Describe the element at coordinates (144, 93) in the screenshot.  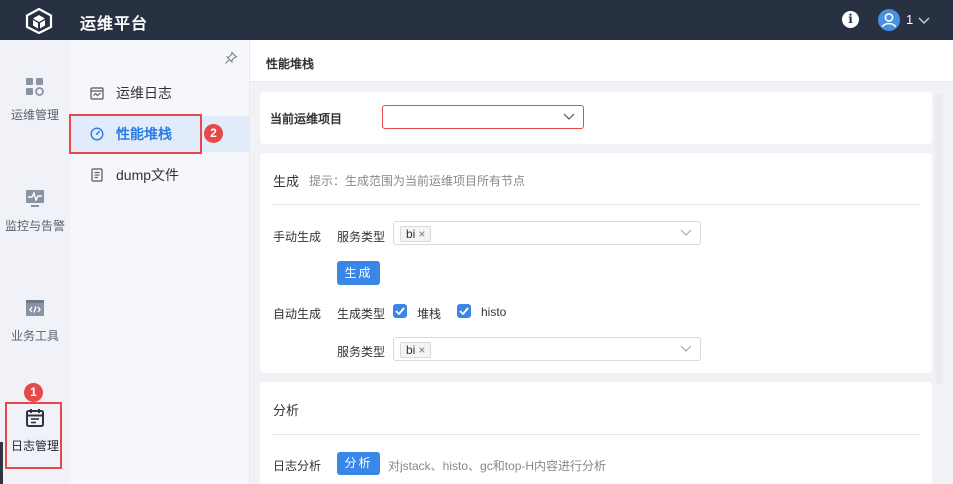
I see `menu-item-label: 运维日志` at that location.